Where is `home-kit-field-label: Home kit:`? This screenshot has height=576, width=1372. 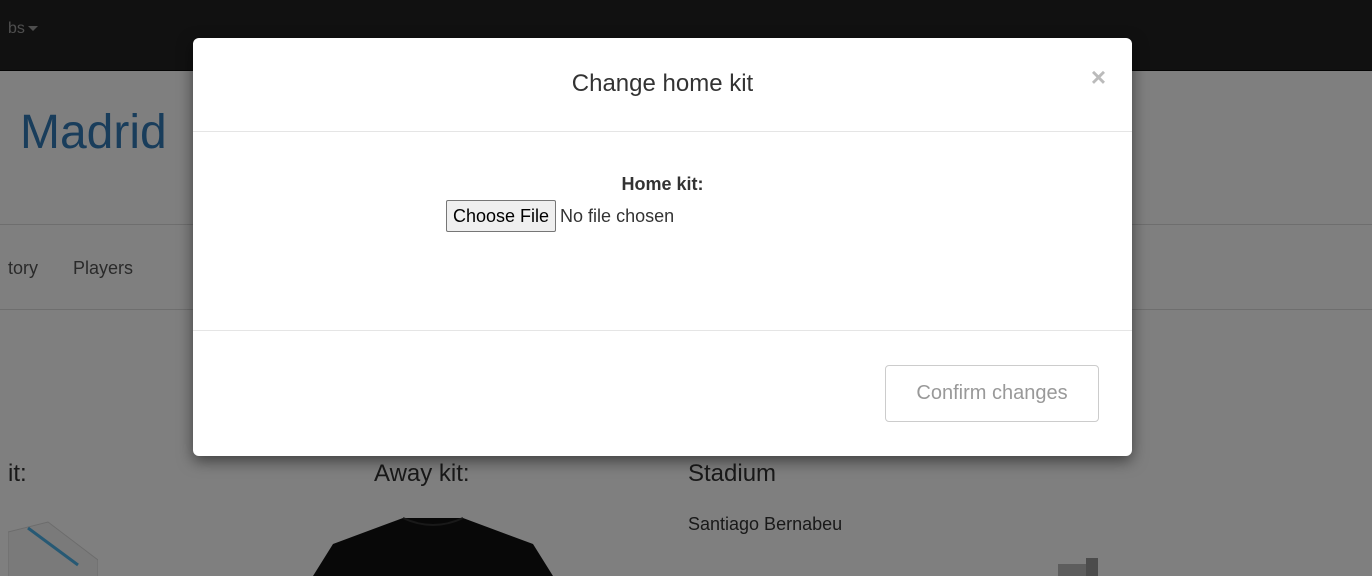
home-kit-field-label: Home kit: is located at coordinates (662, 184).